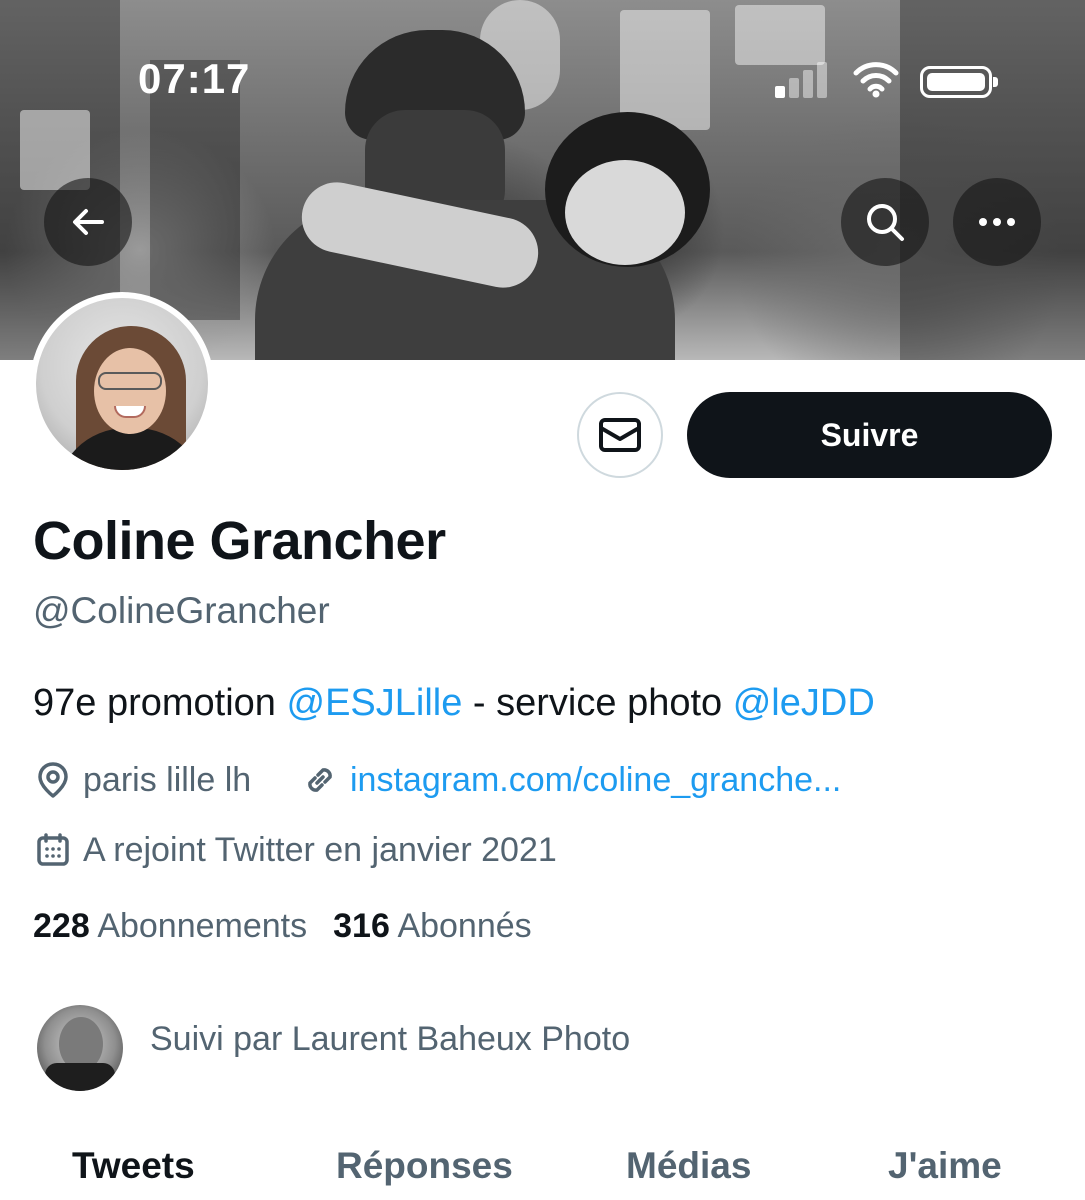 The height and width of the screenshot is (1200, 1085). Describe the element at coordinates (905, 80) in the screenshot. I see `status-icons` at that location.